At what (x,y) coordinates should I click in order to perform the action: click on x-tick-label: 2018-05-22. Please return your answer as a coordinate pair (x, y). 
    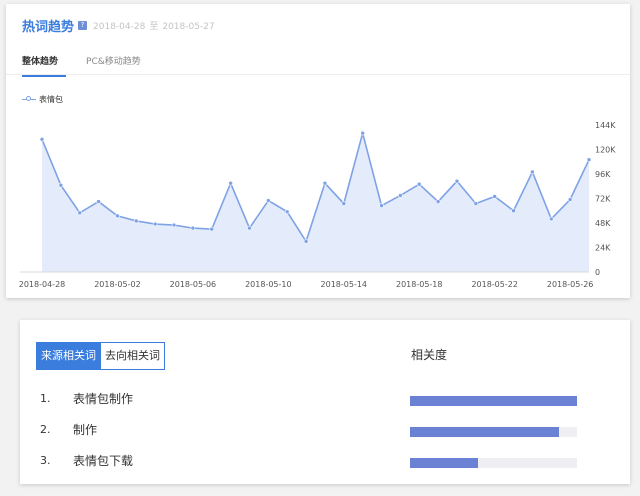
    Looking at the image, I should click on (494, 284).